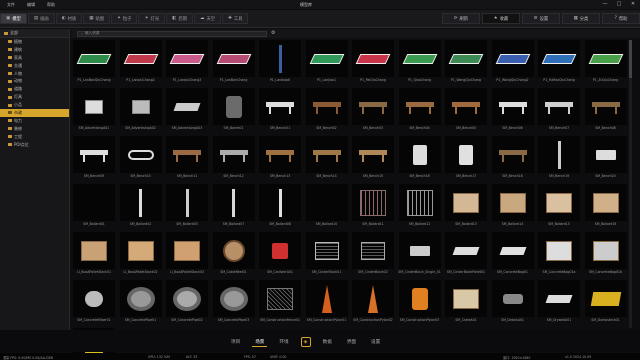 This screenshot has width=640, height=360. I want to click on asset-item: SM_ConcretePipe01, so click(140, 304).